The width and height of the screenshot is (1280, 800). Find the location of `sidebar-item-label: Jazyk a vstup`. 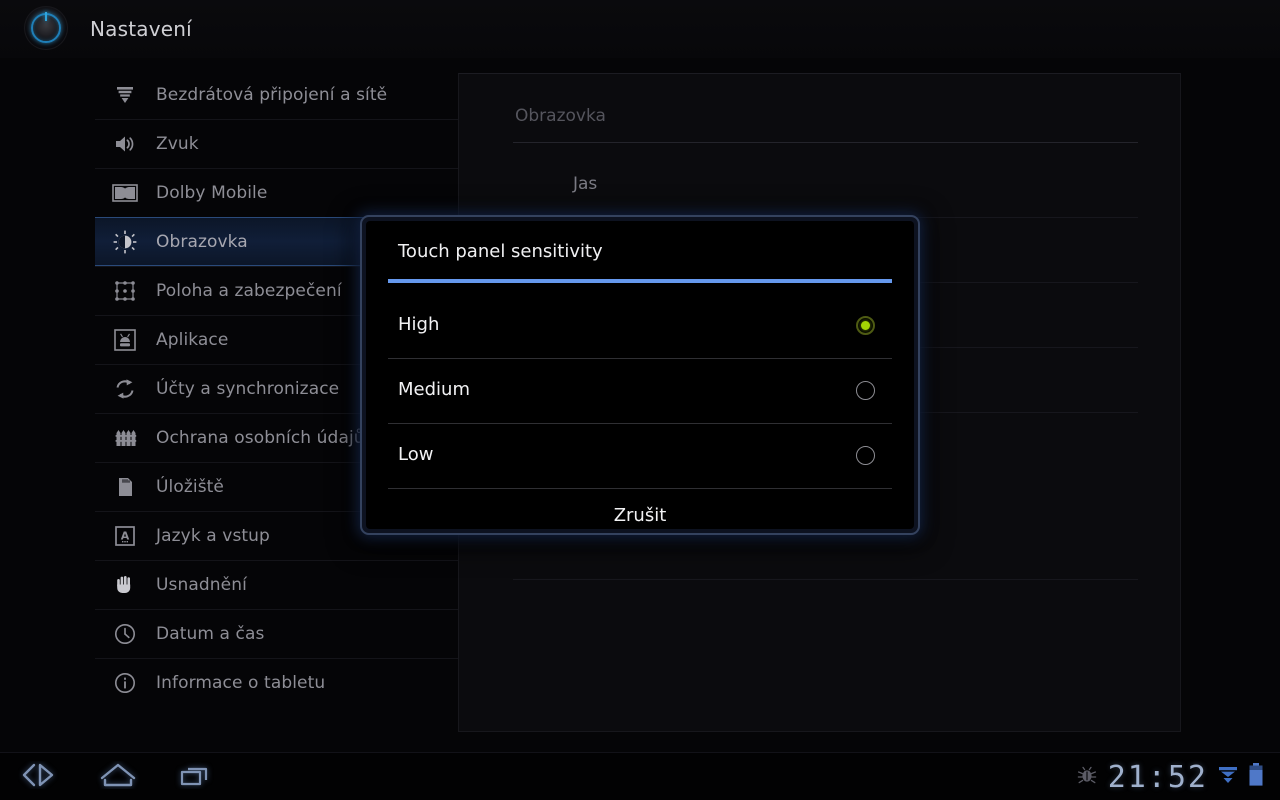

sidebar-item-label: Jazyk a vstup is located at coordinates (213, 536).